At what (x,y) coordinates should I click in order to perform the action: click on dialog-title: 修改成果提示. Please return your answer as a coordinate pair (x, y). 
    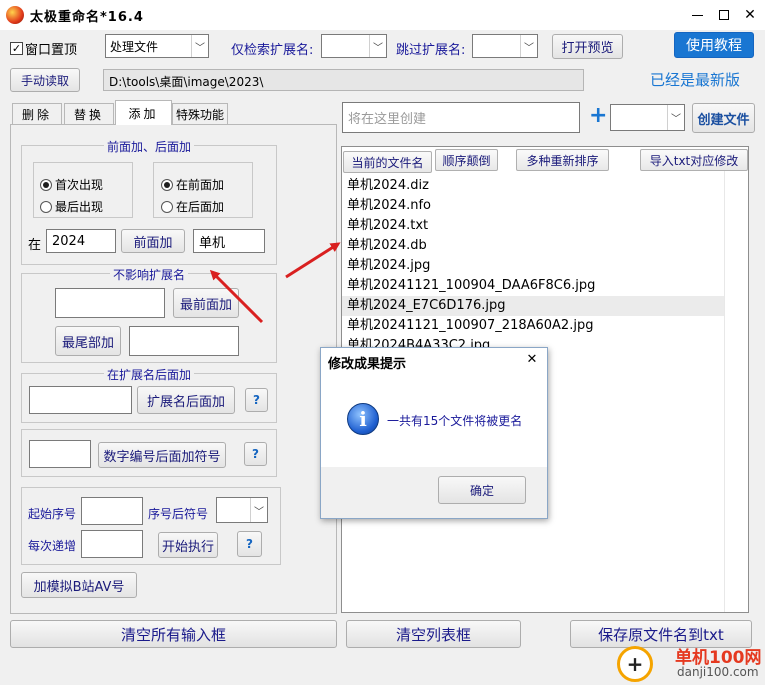
    Looking at the image, I should click on (367, 364).